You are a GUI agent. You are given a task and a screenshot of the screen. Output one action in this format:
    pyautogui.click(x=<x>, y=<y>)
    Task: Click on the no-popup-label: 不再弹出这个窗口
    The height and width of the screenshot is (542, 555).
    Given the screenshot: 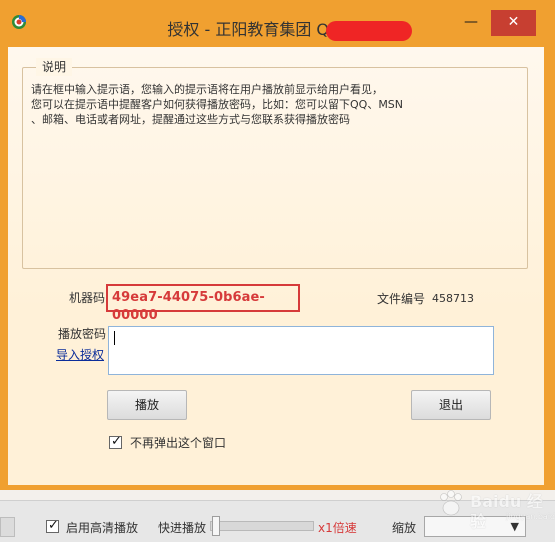 What is the action you would take?
    pyautogui.click(x=178, y=443)
    